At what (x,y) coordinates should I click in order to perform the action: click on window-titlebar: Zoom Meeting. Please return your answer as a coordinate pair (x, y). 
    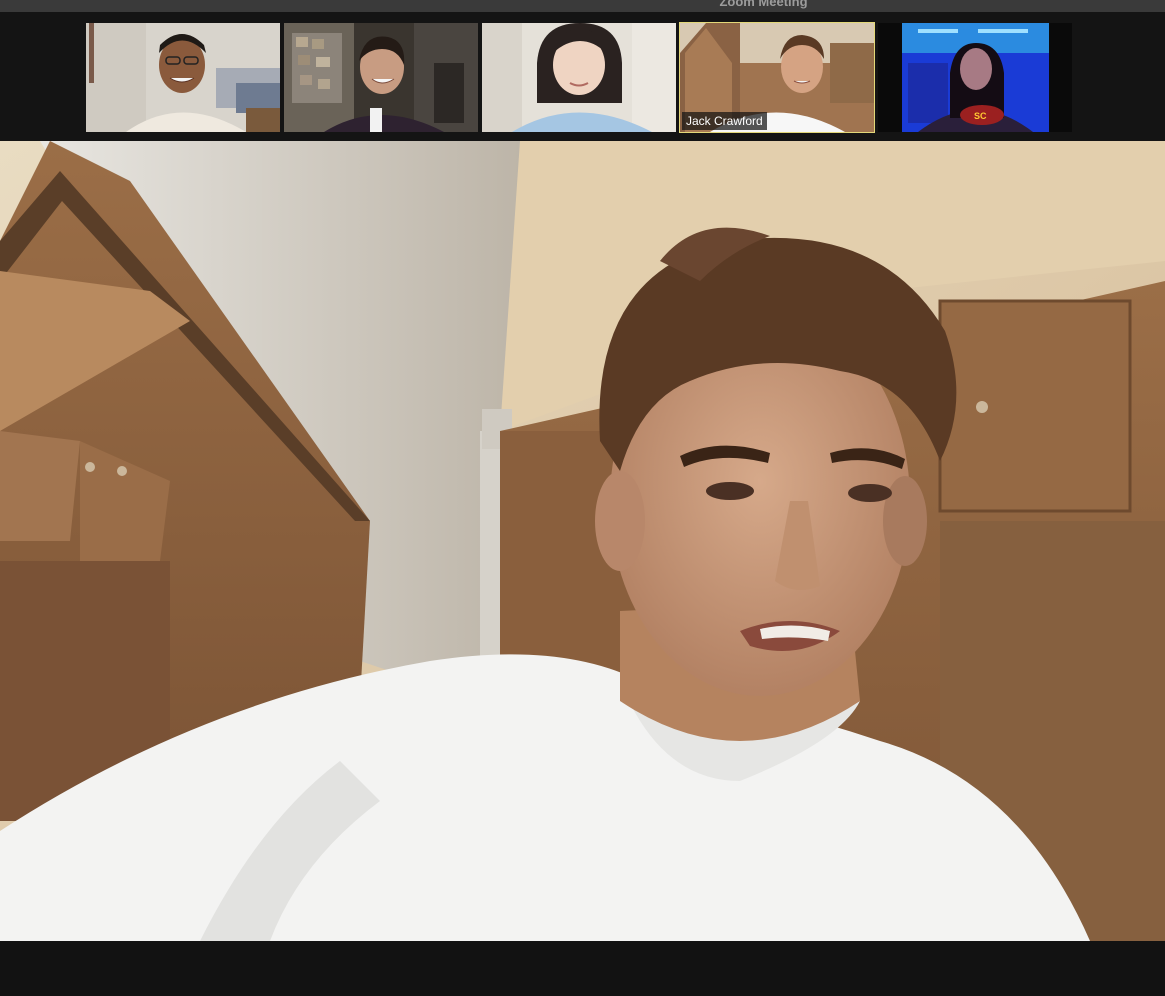
    Looking at the image, I should click on (582, 6).